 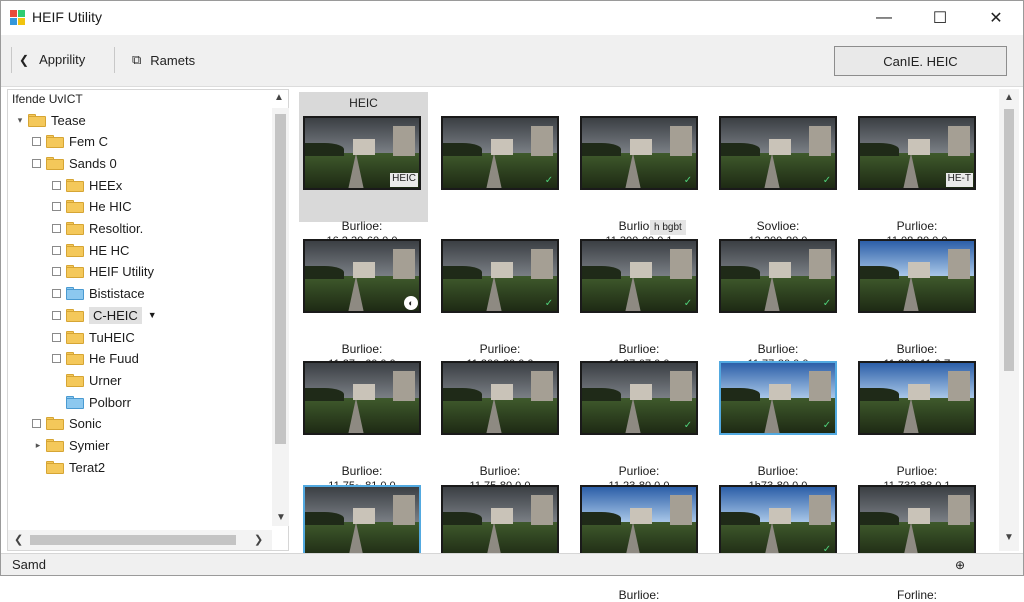 I want to click on photo-thumbnail: HEIC, so click(x=362, y=153).